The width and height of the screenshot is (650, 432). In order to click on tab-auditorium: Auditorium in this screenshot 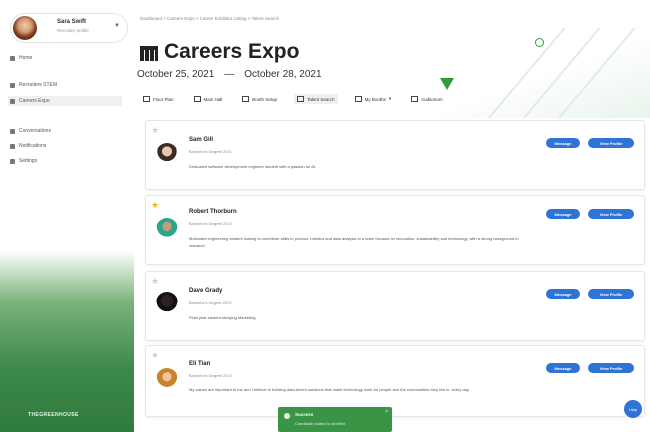, I will do `click(427, 99)`.